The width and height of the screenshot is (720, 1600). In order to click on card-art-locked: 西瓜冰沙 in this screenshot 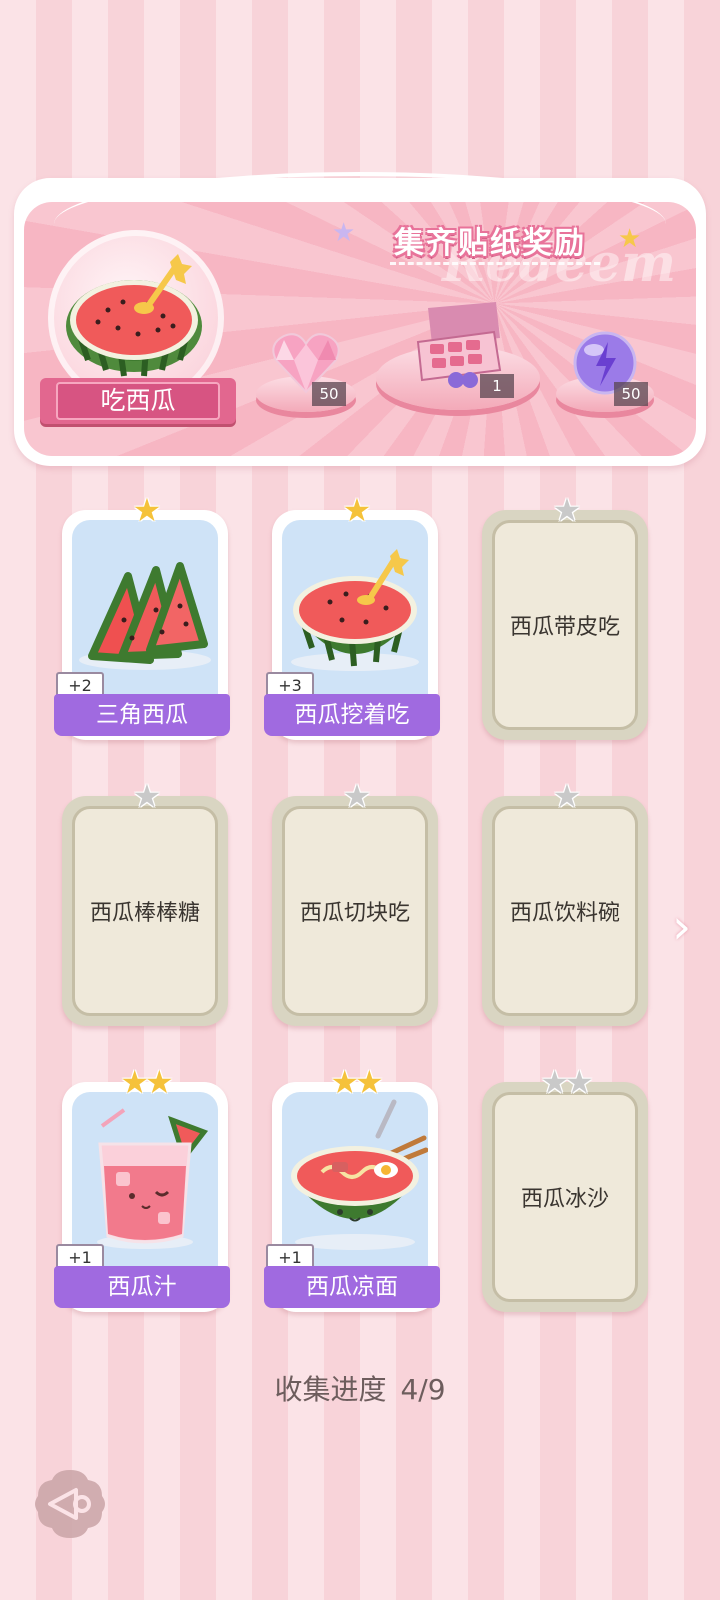, I will do `click(565, 1197)`.